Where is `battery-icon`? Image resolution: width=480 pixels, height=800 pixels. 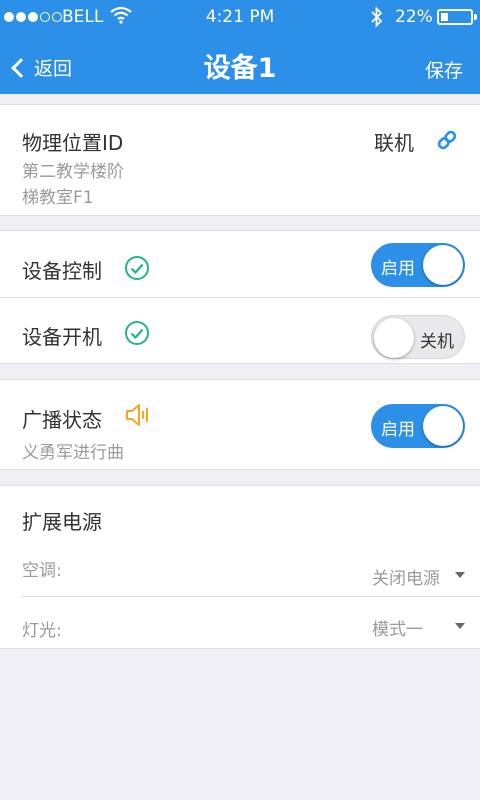
battery-icon is located at coordinates (455, 17).